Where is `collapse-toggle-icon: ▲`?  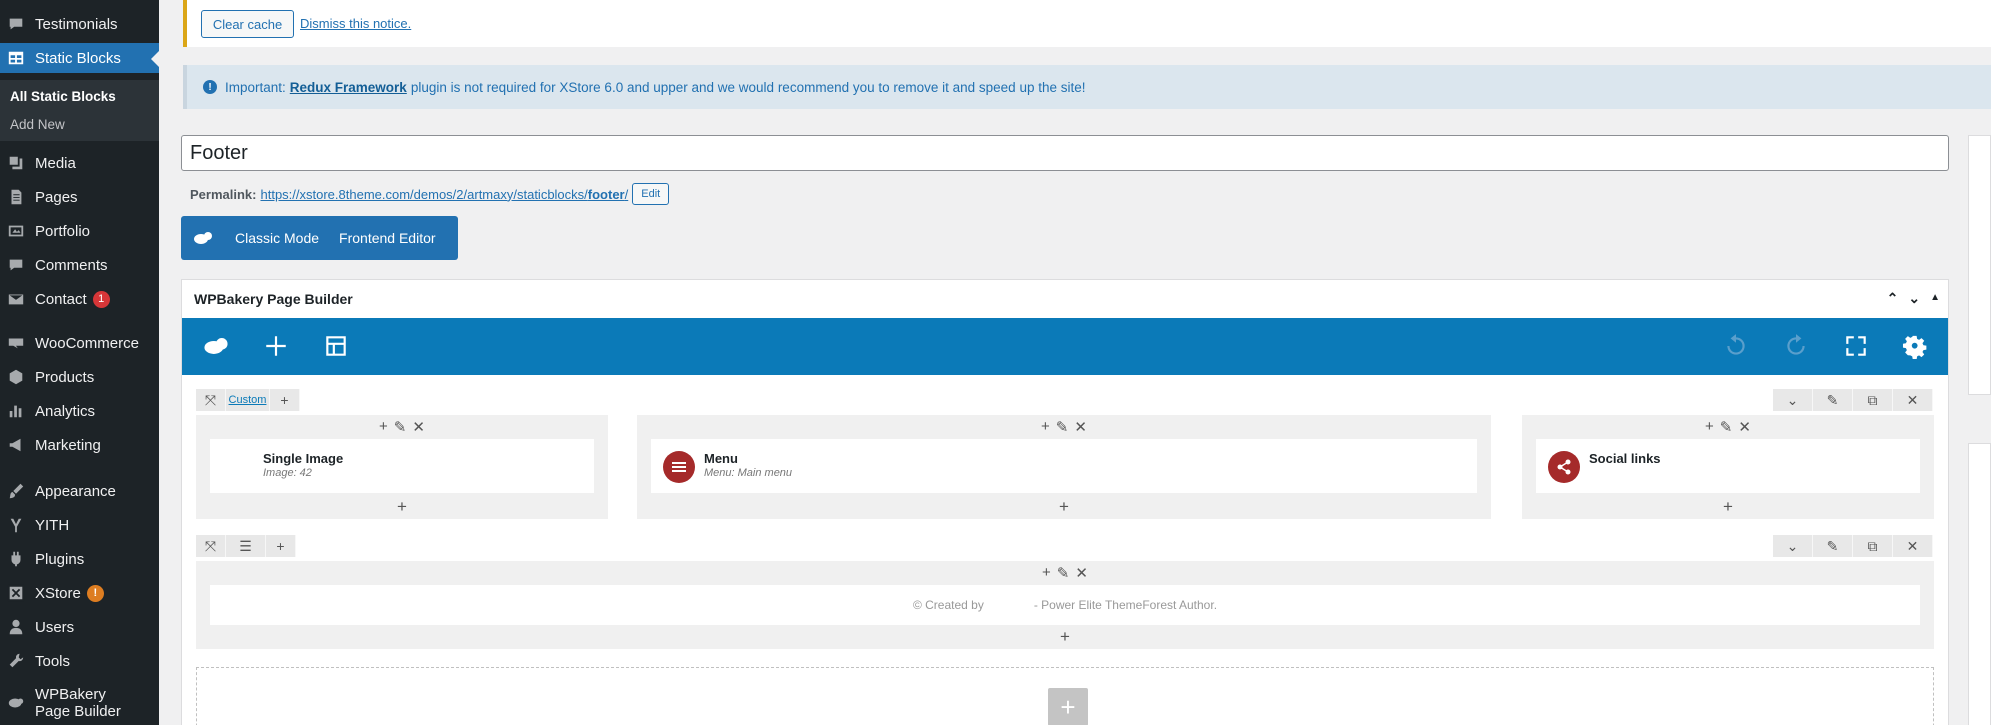
collapse-toggle-icon: ▲ is located at coordinates (1935, 299).